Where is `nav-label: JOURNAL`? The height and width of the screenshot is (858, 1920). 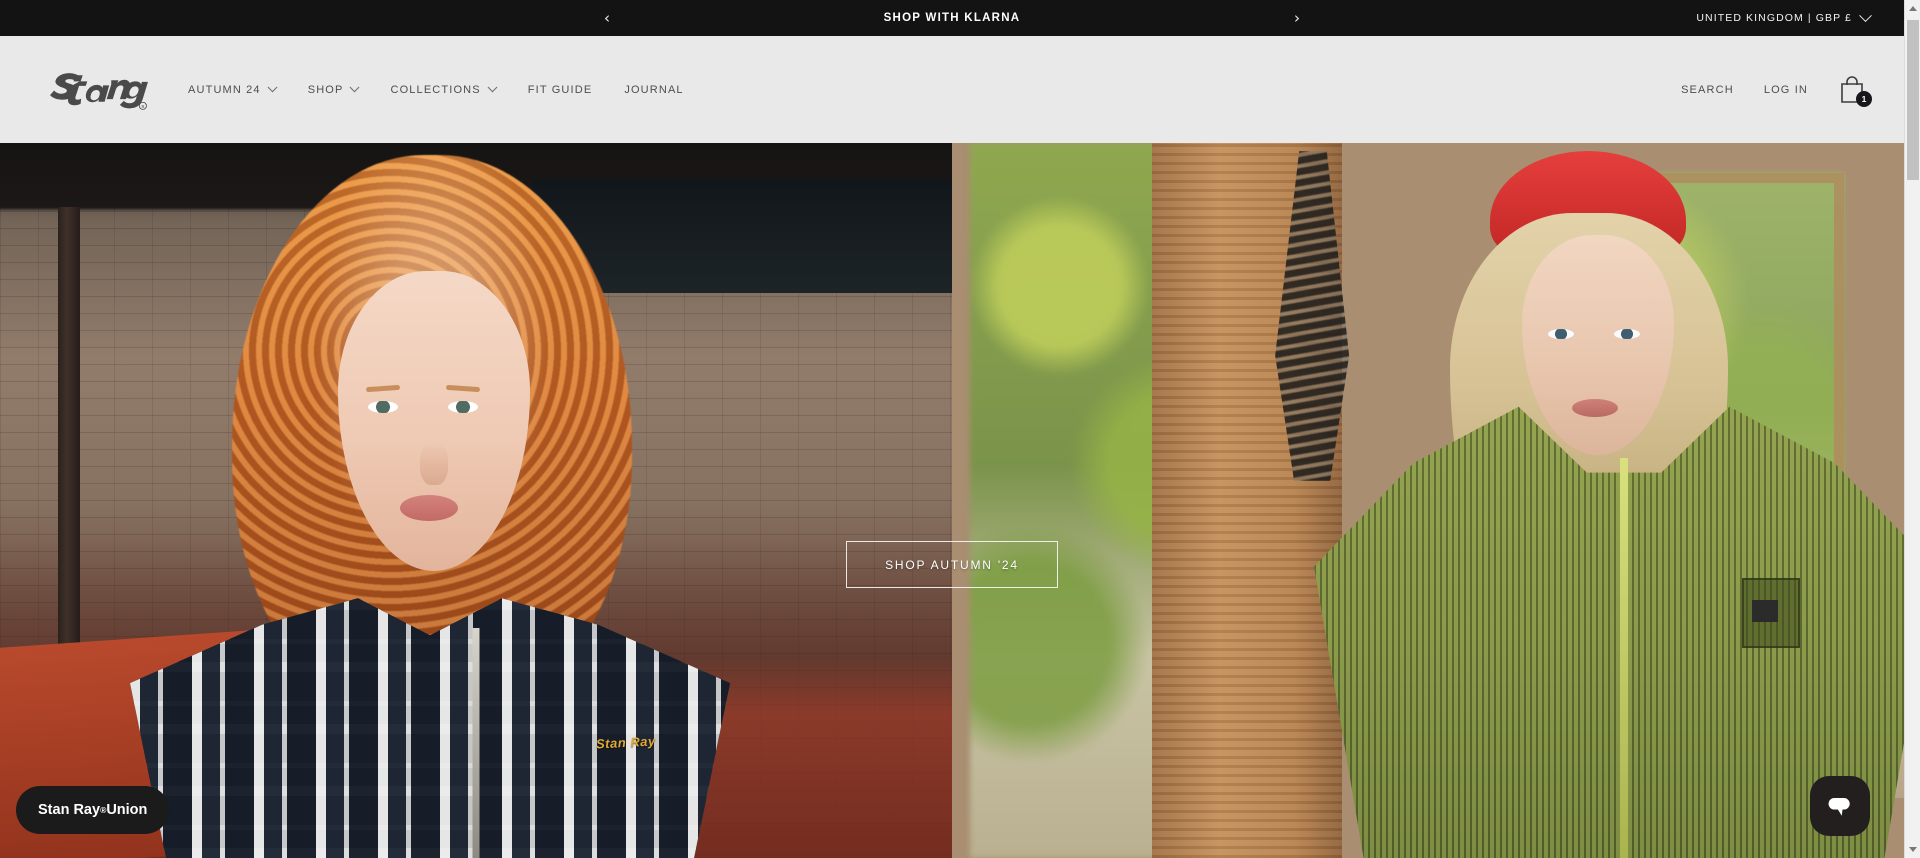
nav-label: JOURNAL is located at coordinates (654, 89).